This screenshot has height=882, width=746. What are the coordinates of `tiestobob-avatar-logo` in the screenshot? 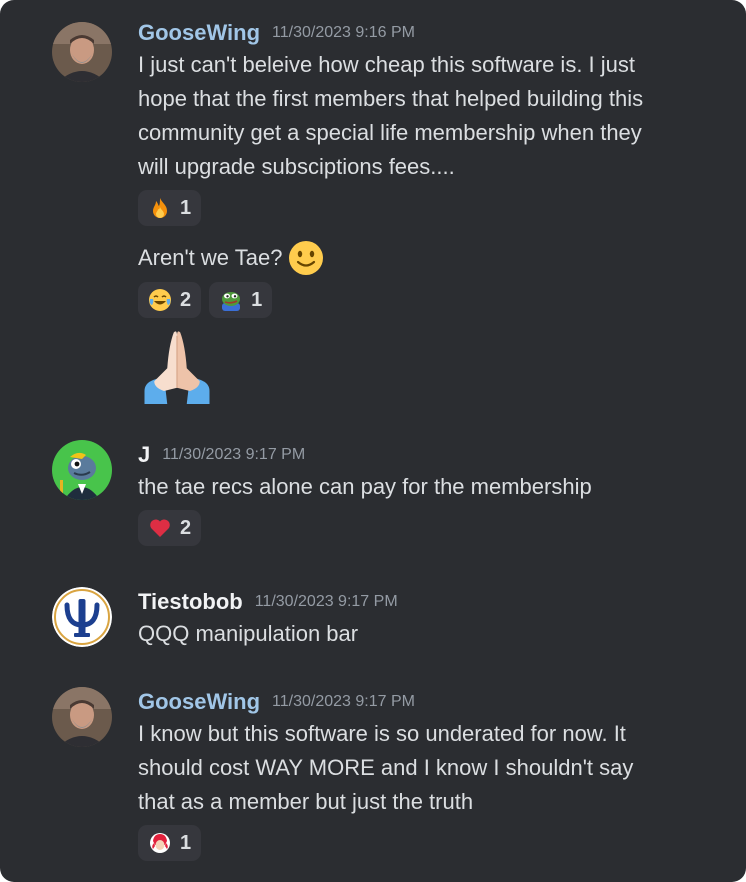 It's located at (82, 617).